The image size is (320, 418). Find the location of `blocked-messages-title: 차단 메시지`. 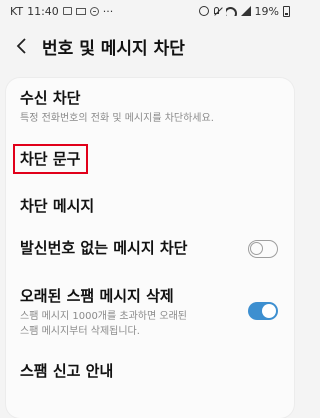

blocked-messages-title: 차단 메시지 is located at coordinates (57, 206).